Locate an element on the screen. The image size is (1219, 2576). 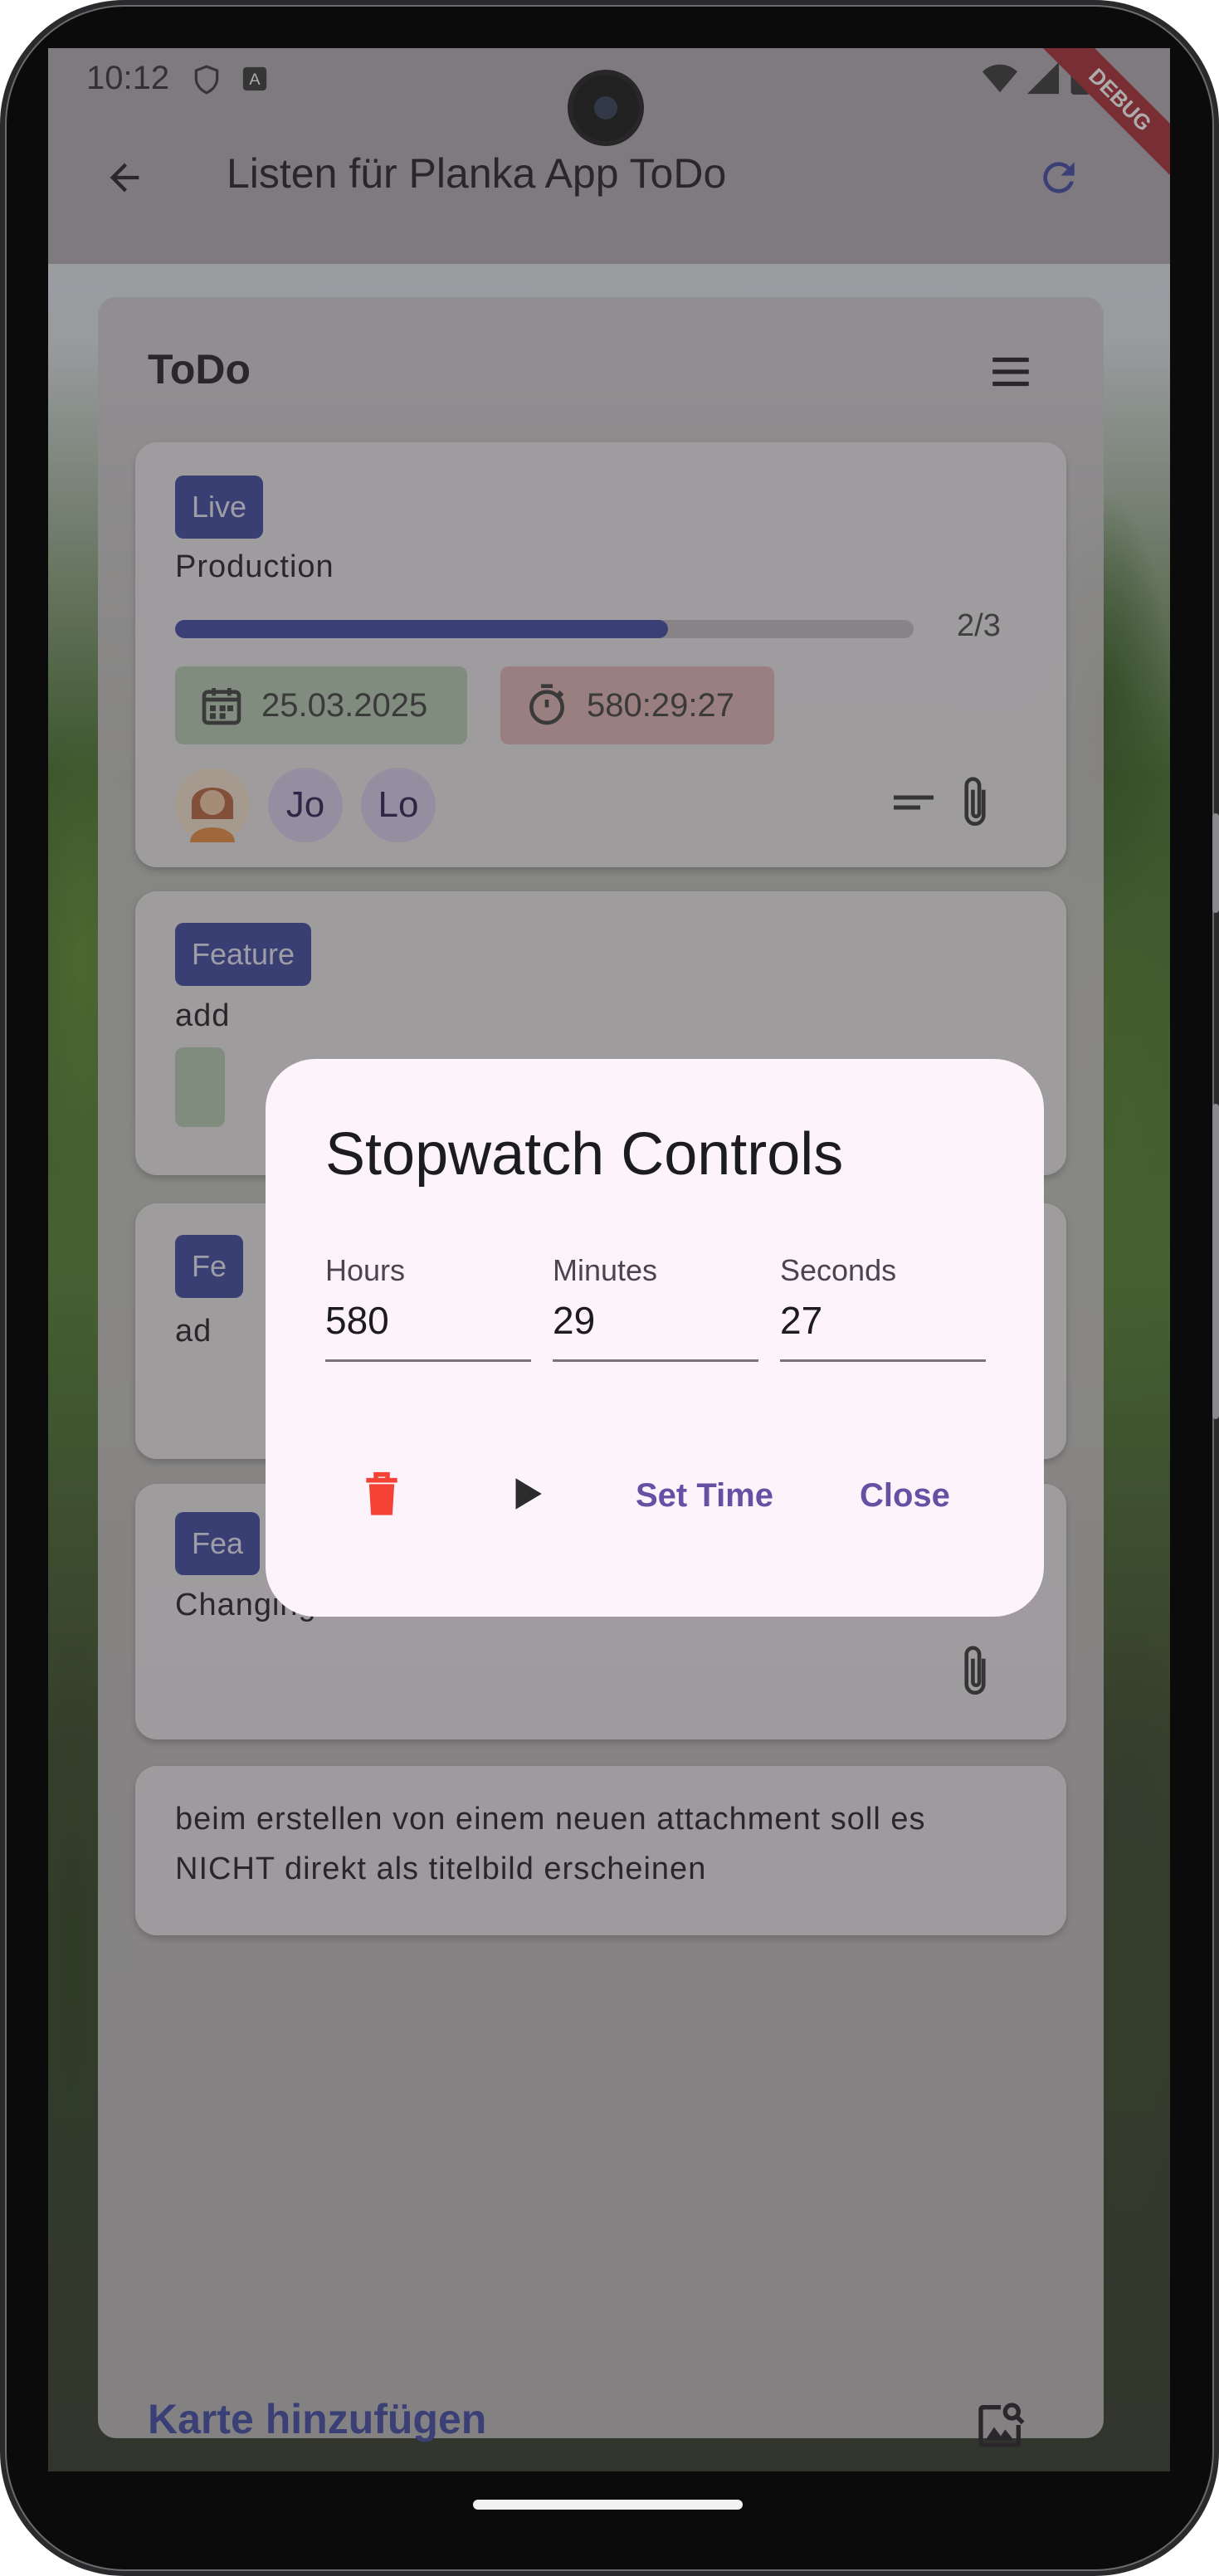
start-stopwatch-button is located at coordinates (526, 1494).